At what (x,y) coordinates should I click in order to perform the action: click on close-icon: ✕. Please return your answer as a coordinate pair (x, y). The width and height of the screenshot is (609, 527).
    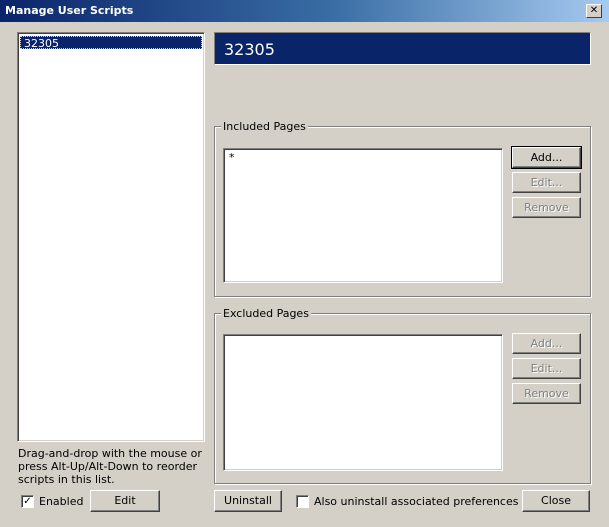
    Looking at the image, I should click on (594, 10).